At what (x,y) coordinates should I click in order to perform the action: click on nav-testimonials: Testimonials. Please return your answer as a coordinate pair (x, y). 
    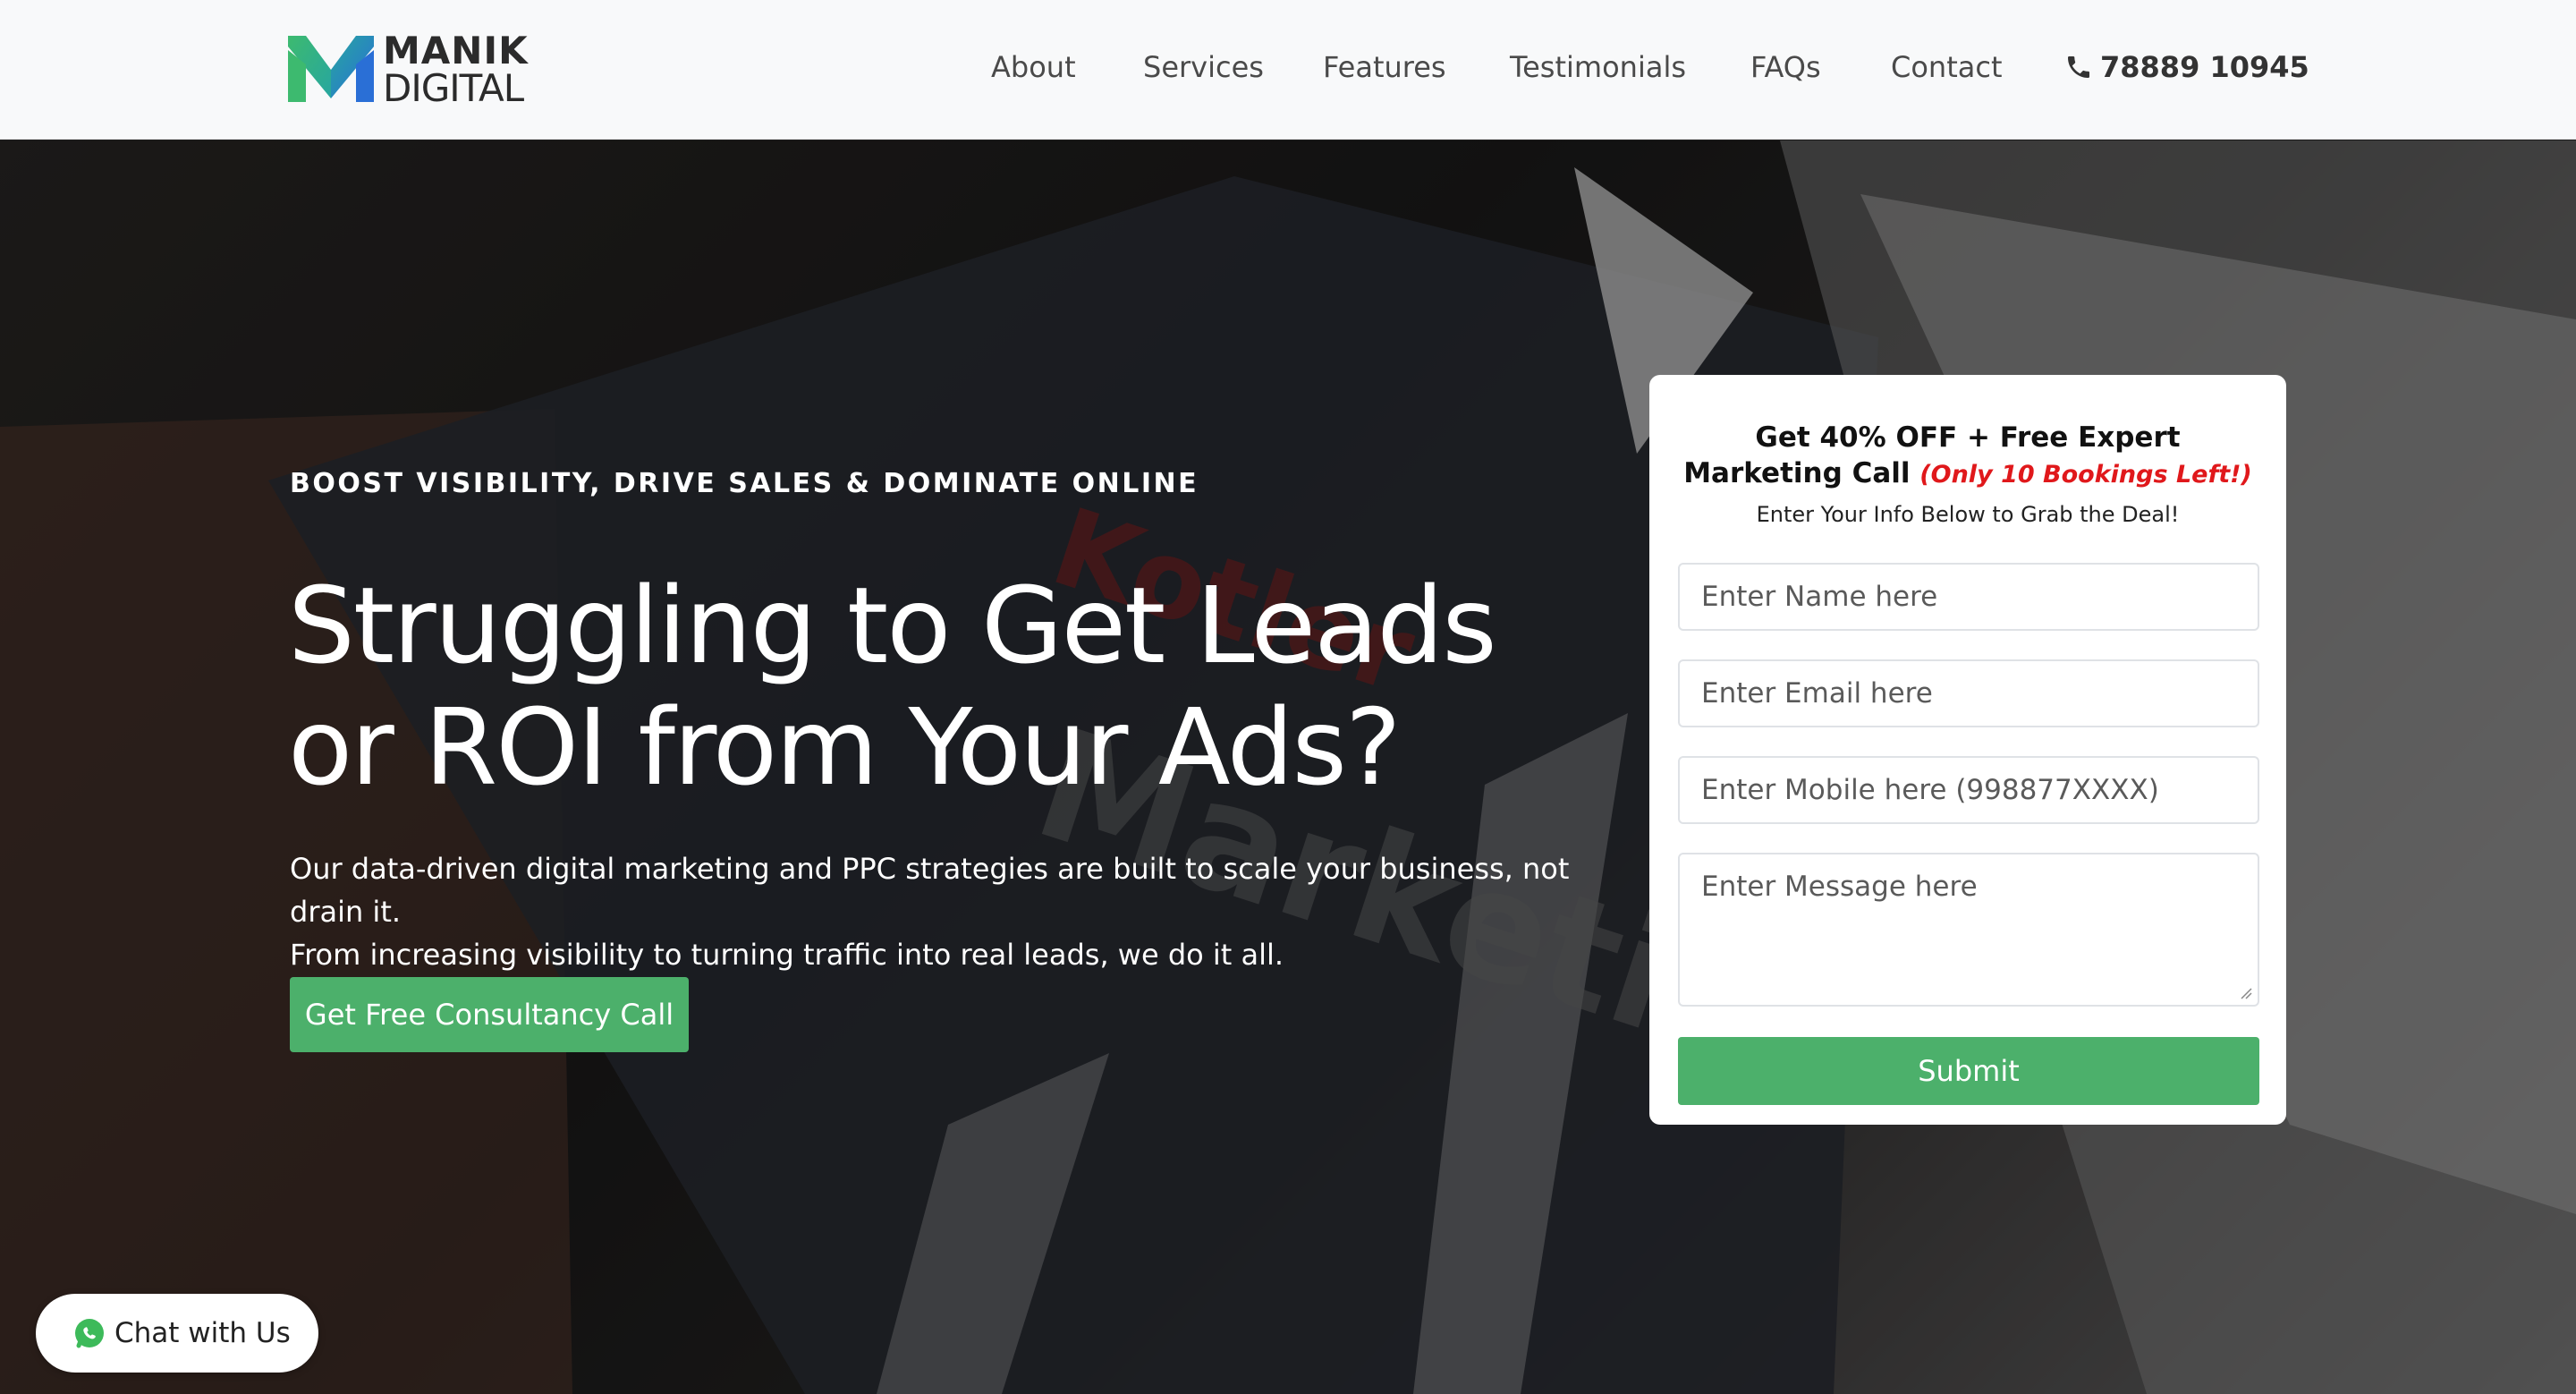
    Looking at the image, I should click on (1598, 67).